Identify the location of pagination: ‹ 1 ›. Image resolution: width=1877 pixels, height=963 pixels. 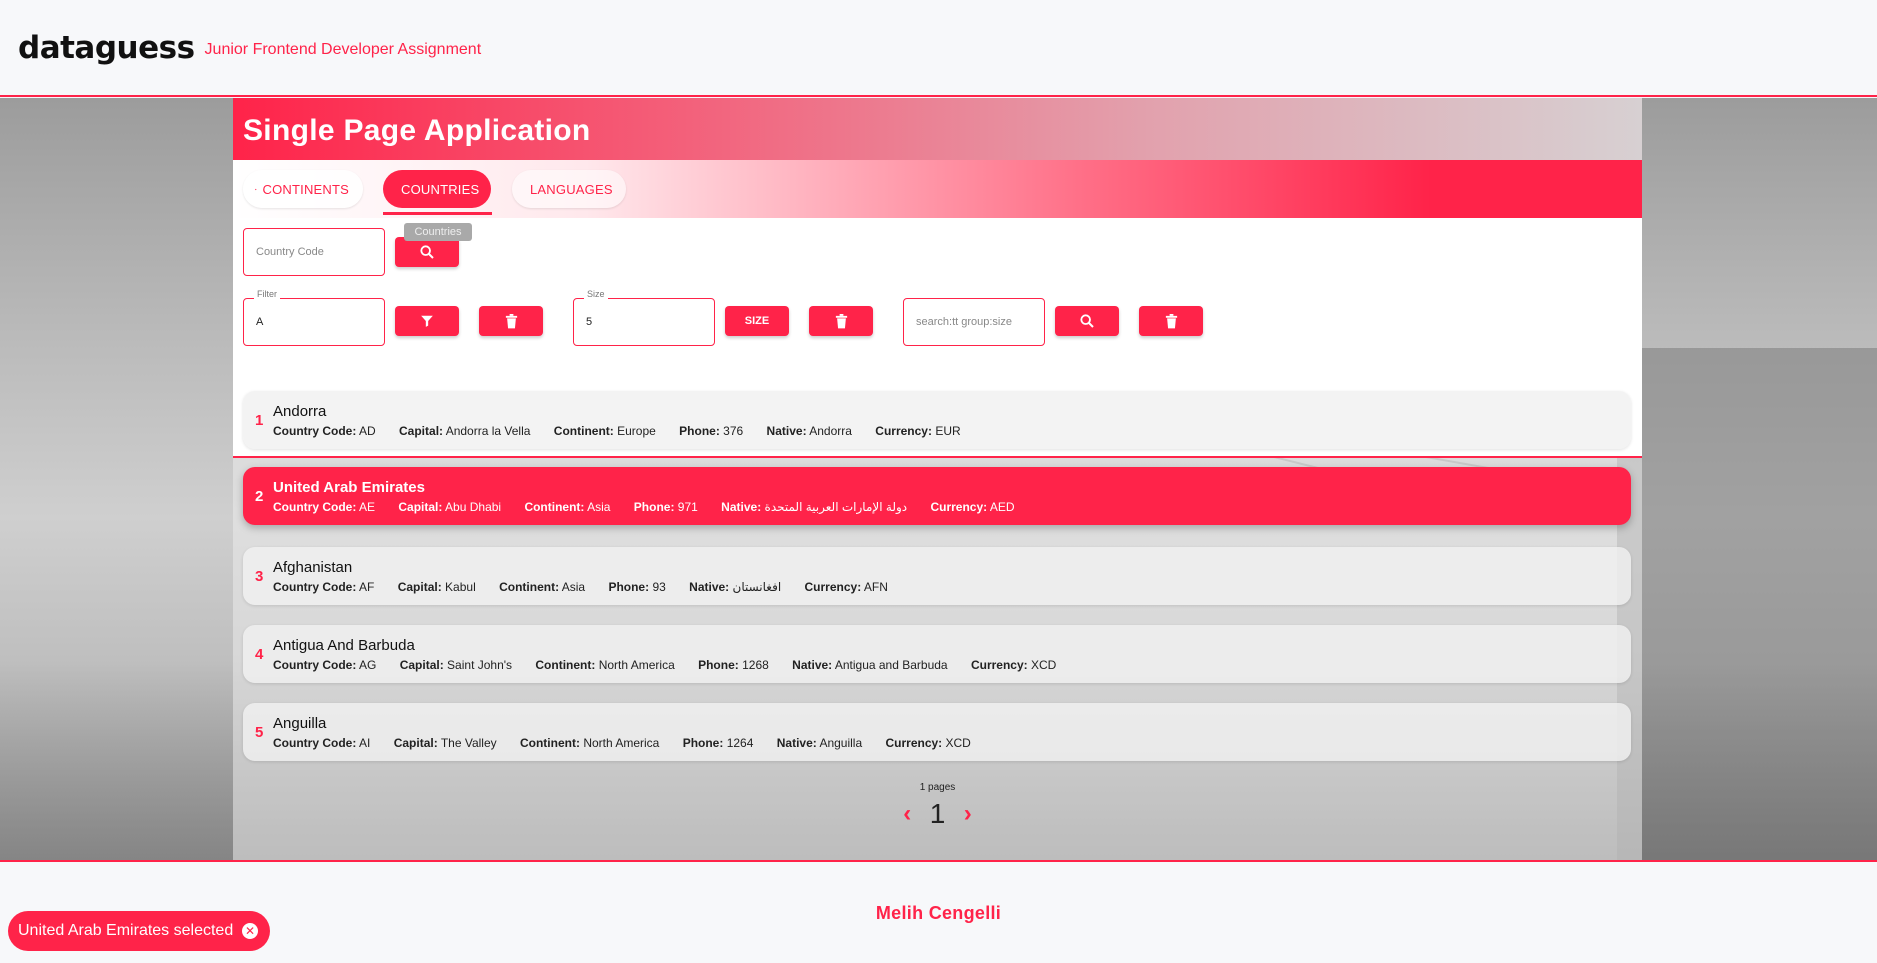
(937, 814).